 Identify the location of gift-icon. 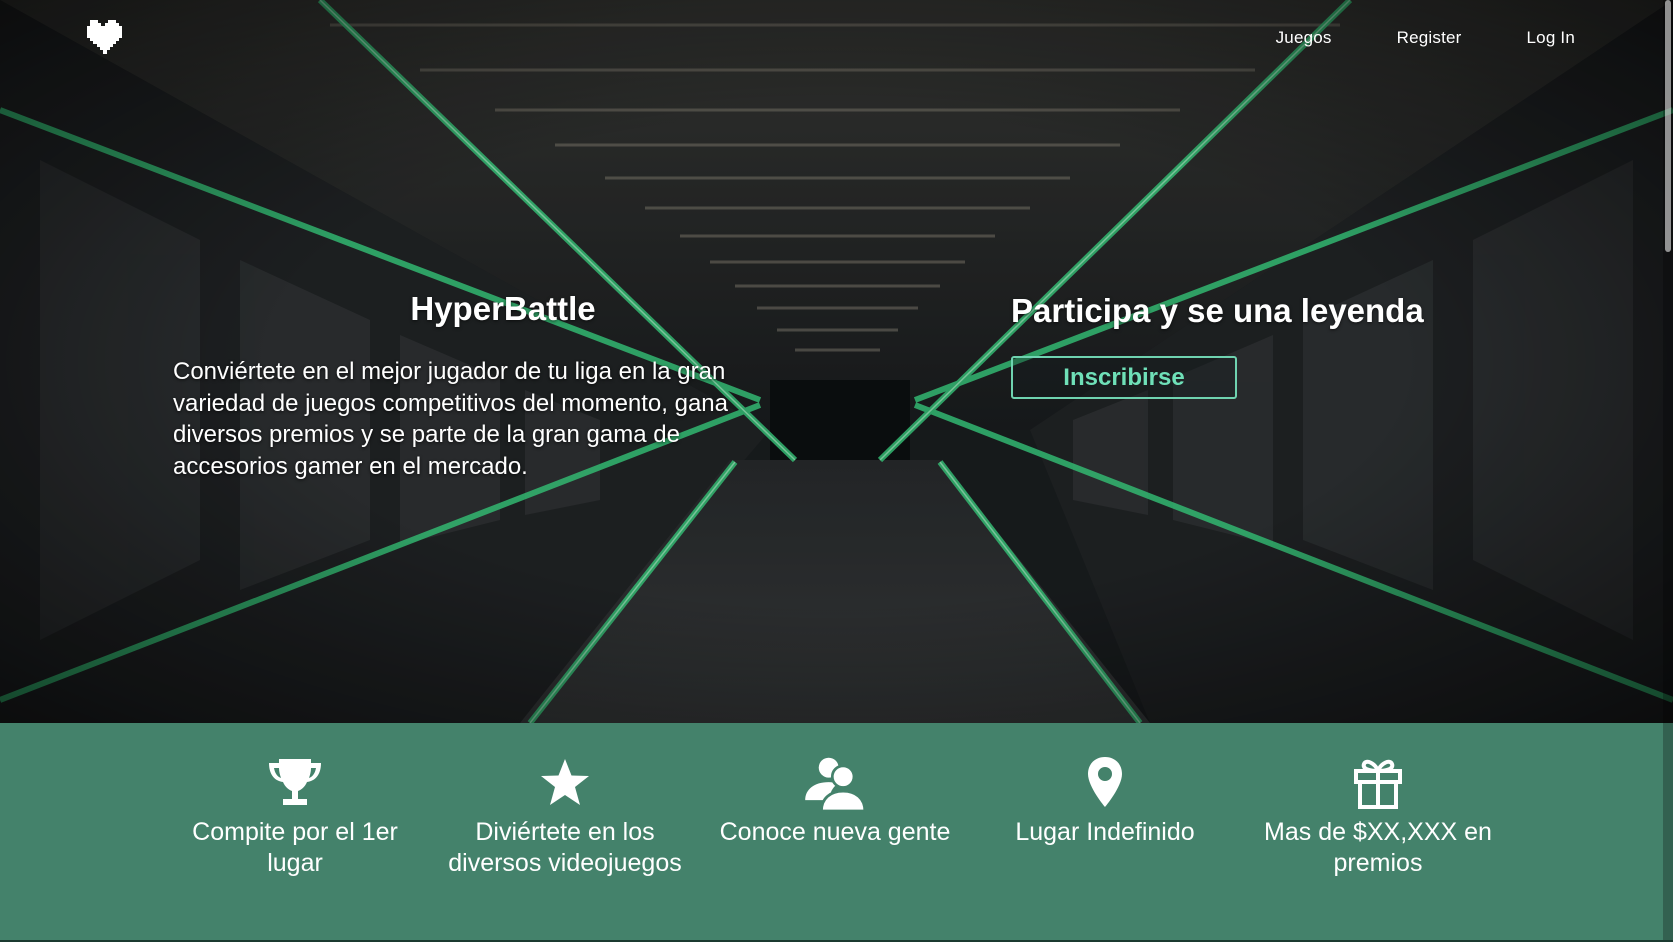
(1378, 784).